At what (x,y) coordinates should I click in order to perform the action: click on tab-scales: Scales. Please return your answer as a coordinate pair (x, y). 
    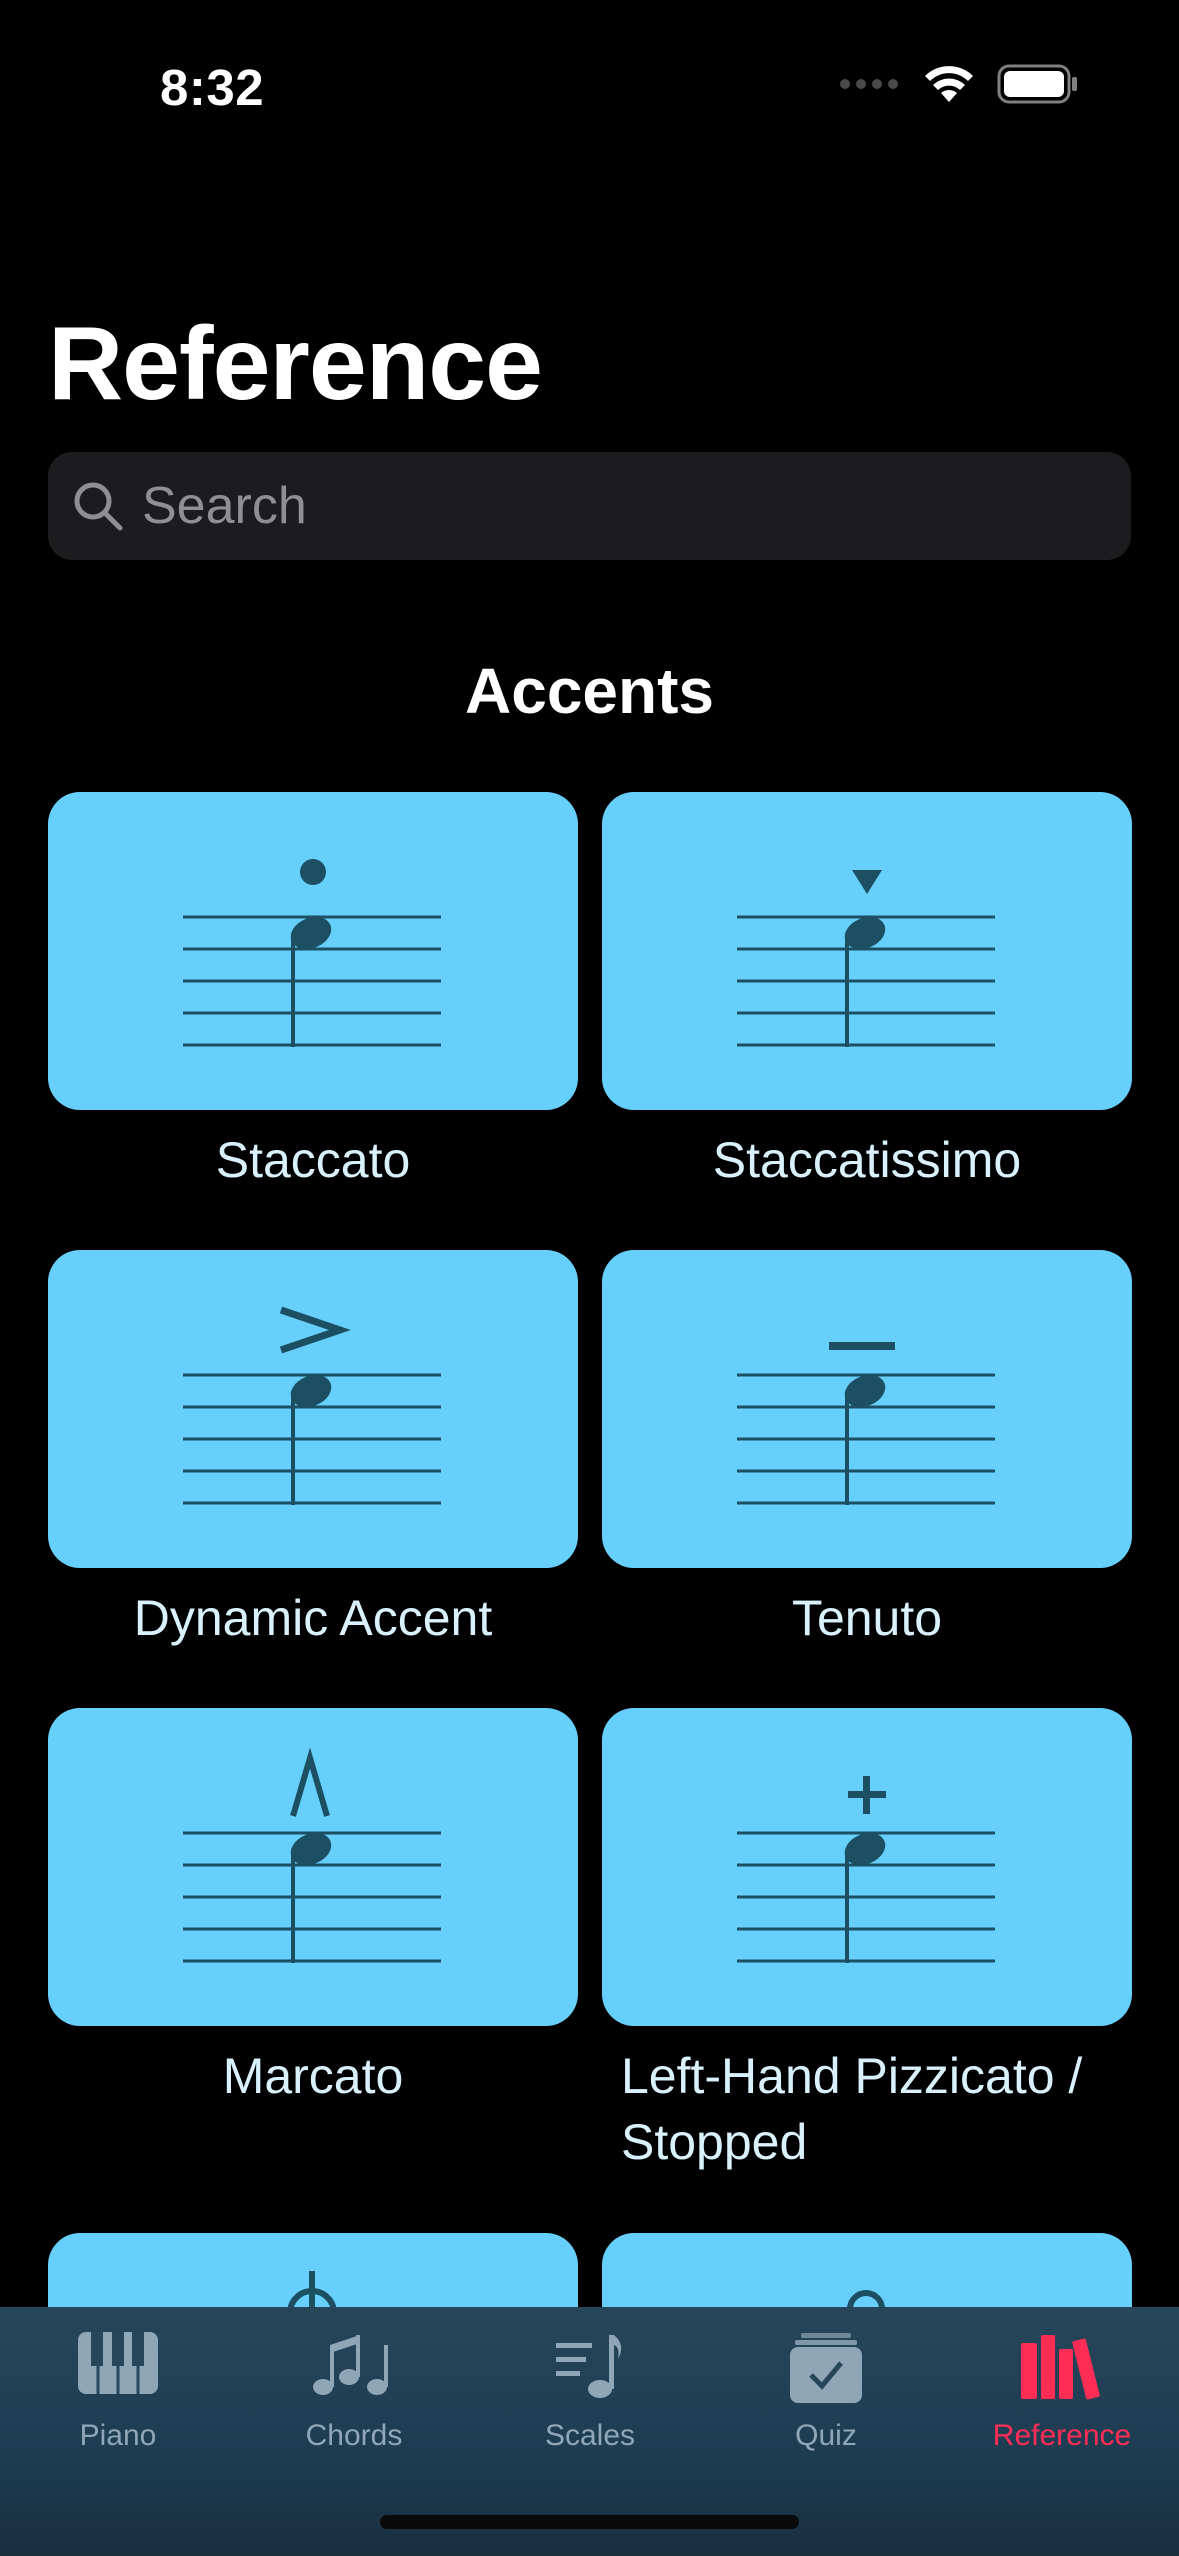
    Looking at the image, I should click on (590, 2397).